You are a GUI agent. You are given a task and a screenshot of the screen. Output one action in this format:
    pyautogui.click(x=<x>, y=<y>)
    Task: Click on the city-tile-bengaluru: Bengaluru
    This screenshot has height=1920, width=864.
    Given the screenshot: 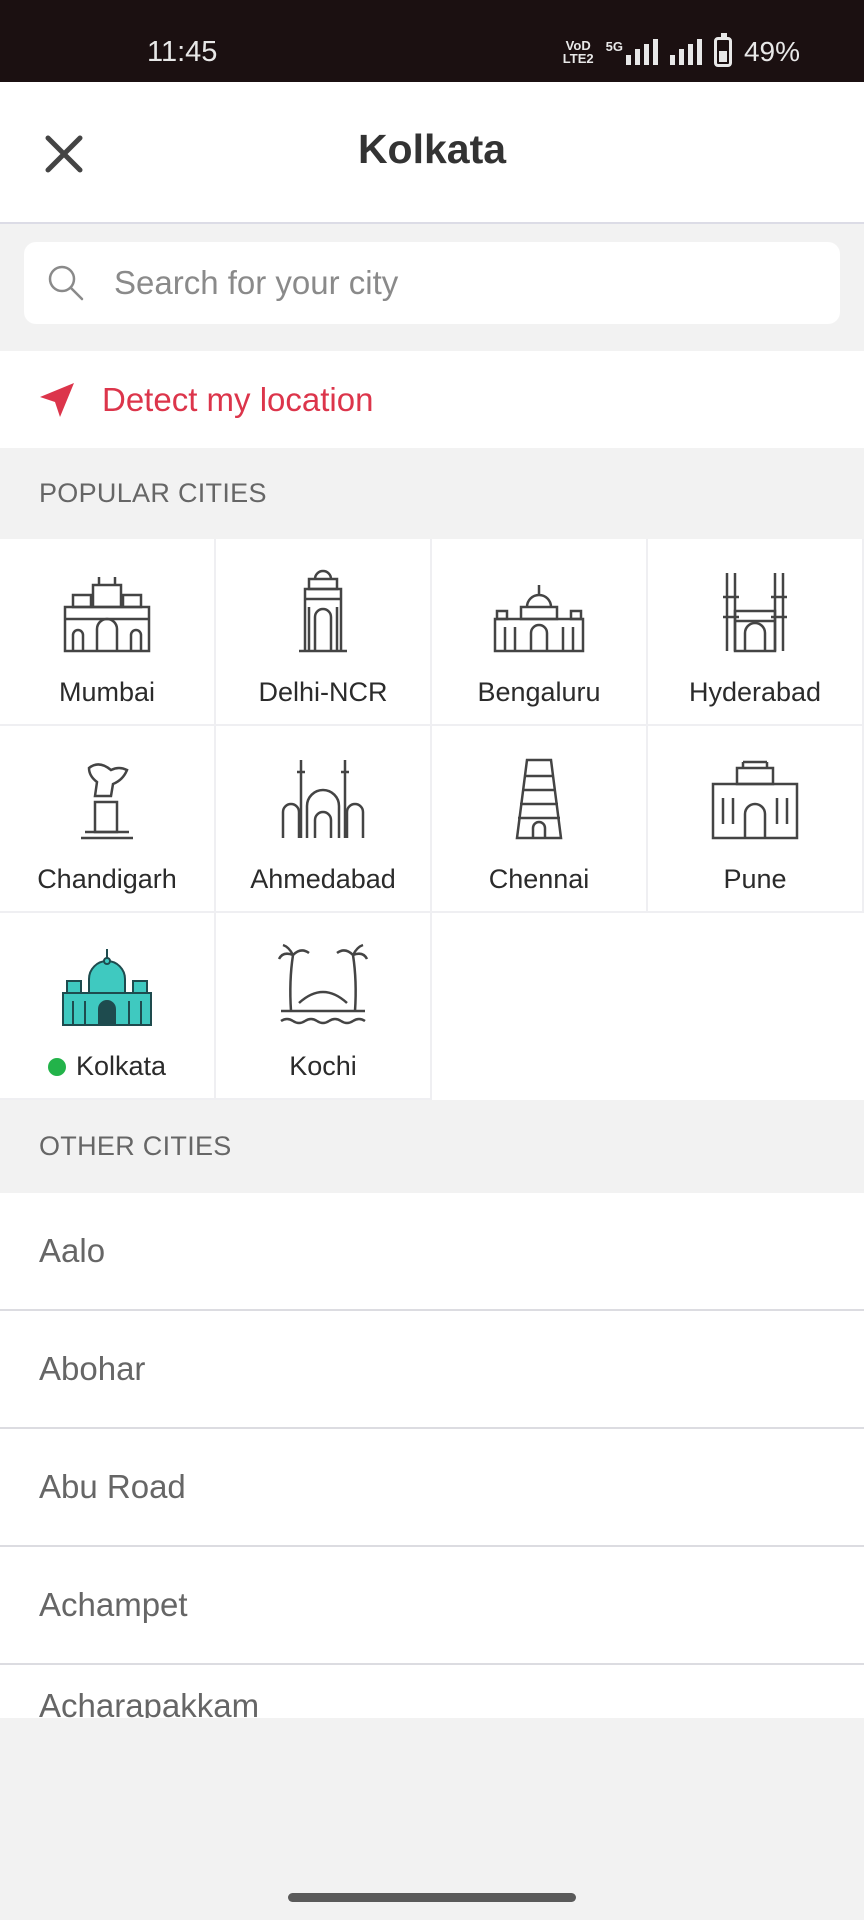 What is the action you would take?
    pyautogui.click(x=540, y=632)
    